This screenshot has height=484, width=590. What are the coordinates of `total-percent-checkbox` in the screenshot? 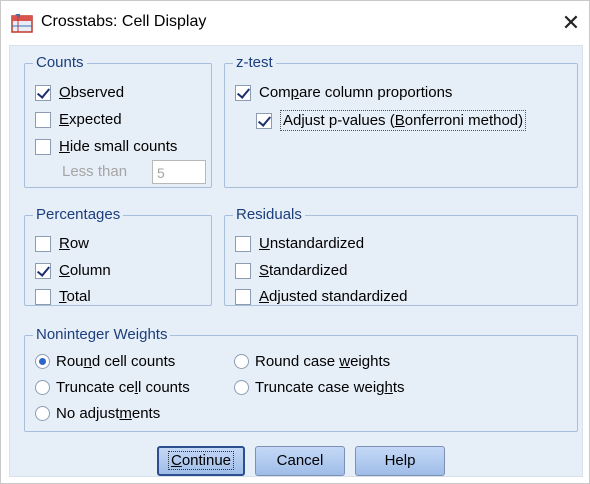 It's located at (43, 296).